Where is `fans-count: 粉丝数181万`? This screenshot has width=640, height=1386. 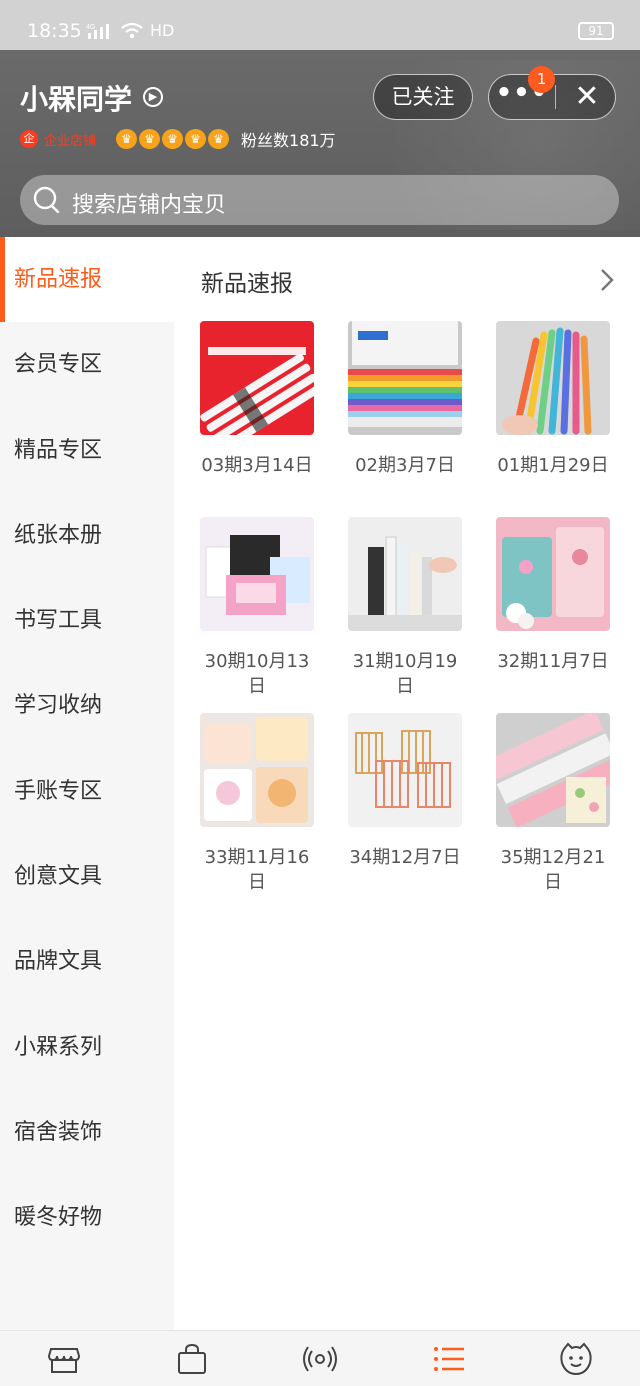 fans-count: 粉丝数181万 is located at coordinates (288, 140).